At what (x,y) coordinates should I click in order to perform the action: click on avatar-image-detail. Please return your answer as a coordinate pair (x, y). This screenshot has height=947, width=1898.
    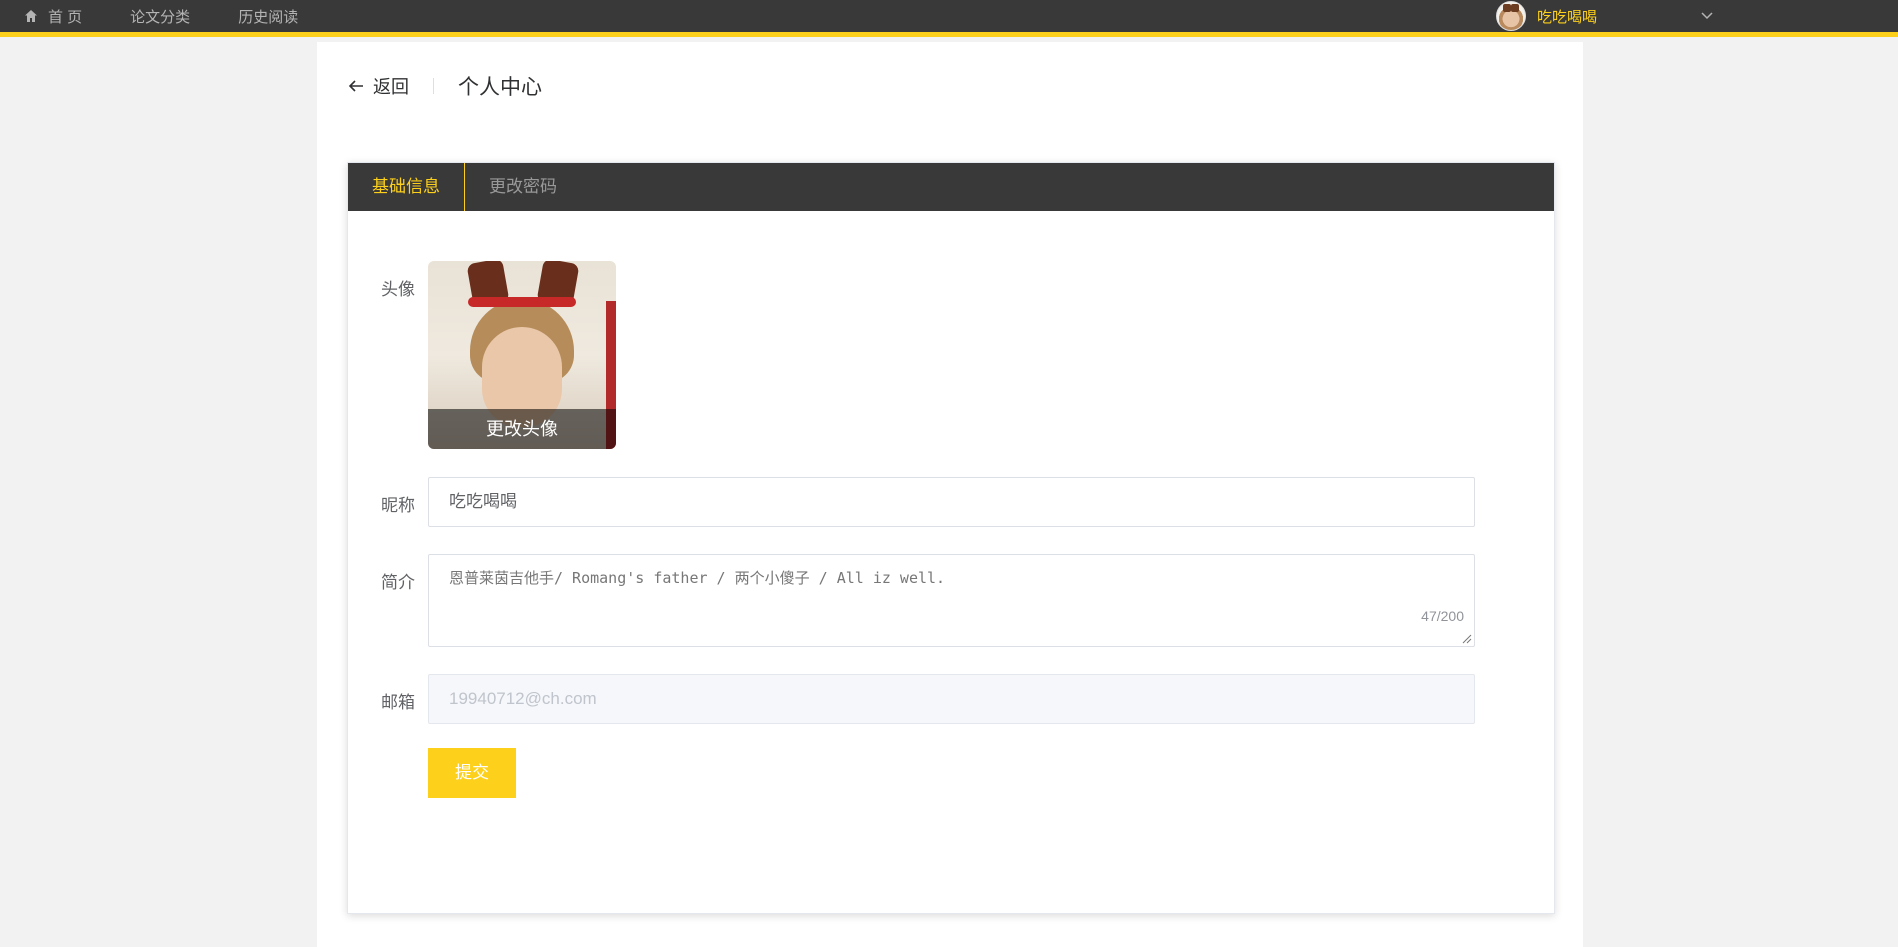
    Looking at the image, I should click on (522, 302).